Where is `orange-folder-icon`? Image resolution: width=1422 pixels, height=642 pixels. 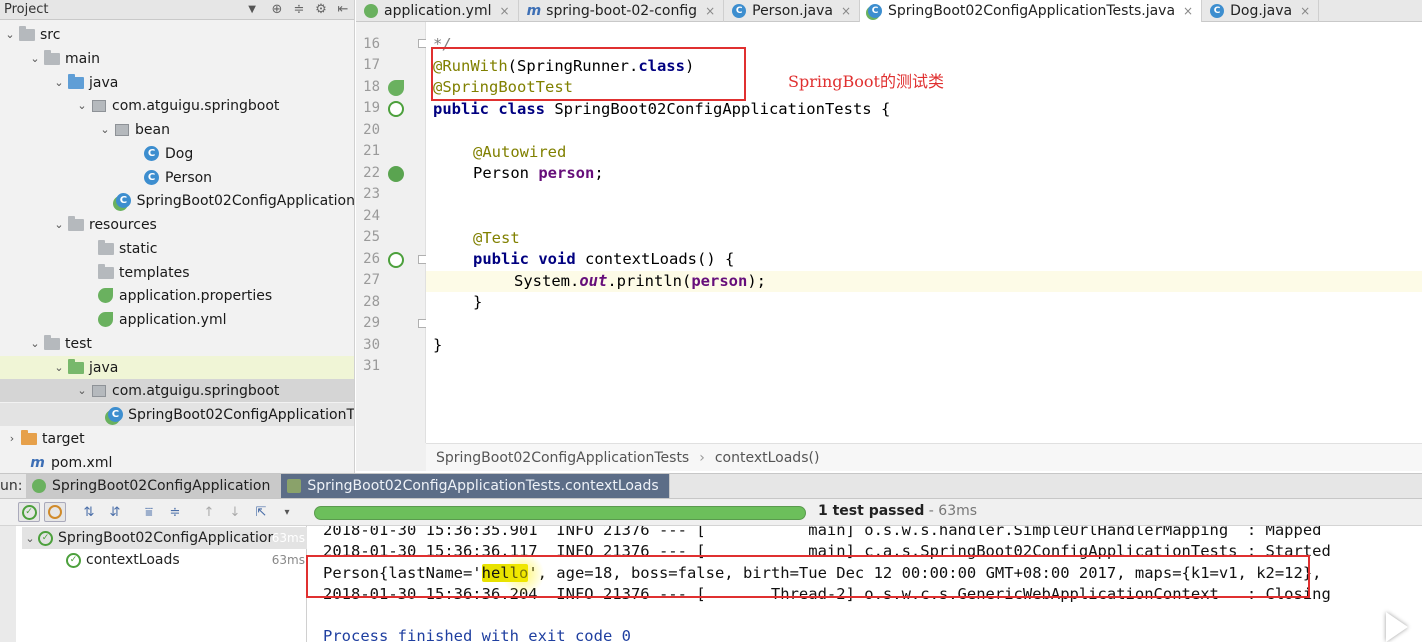
orange-folder-icon is located at coordinates (28, 437).